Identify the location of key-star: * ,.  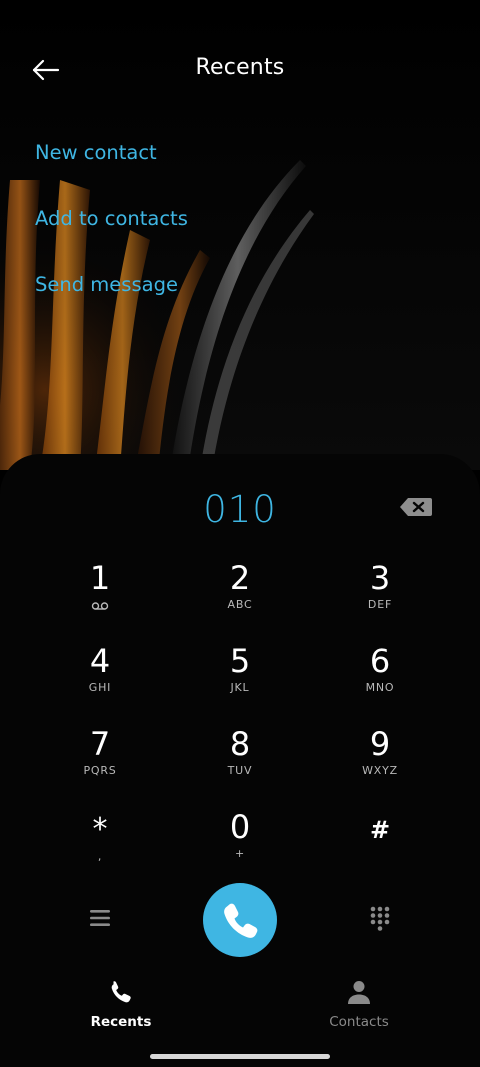
(100, 850).